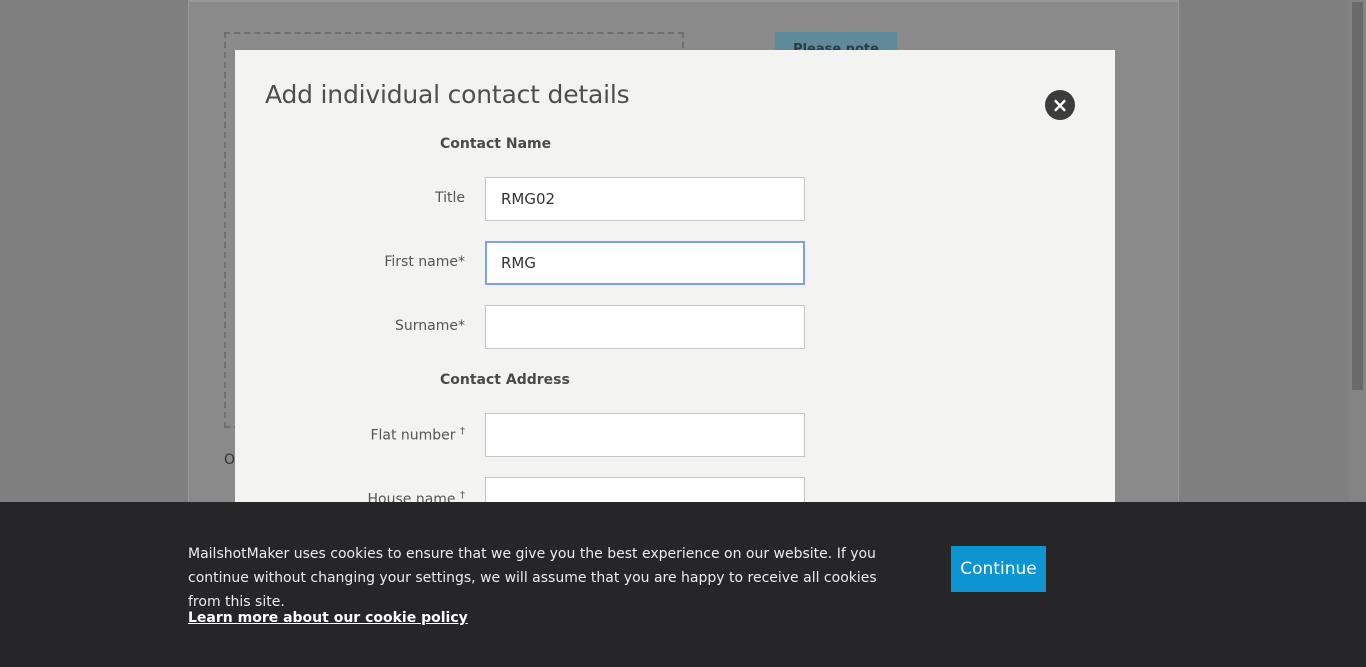 The width and height of the screenshot is (1366, 667). Describe the element at coordinates (411, 496) in the screenshot. I see `house-name-label-text: House name` at that location.